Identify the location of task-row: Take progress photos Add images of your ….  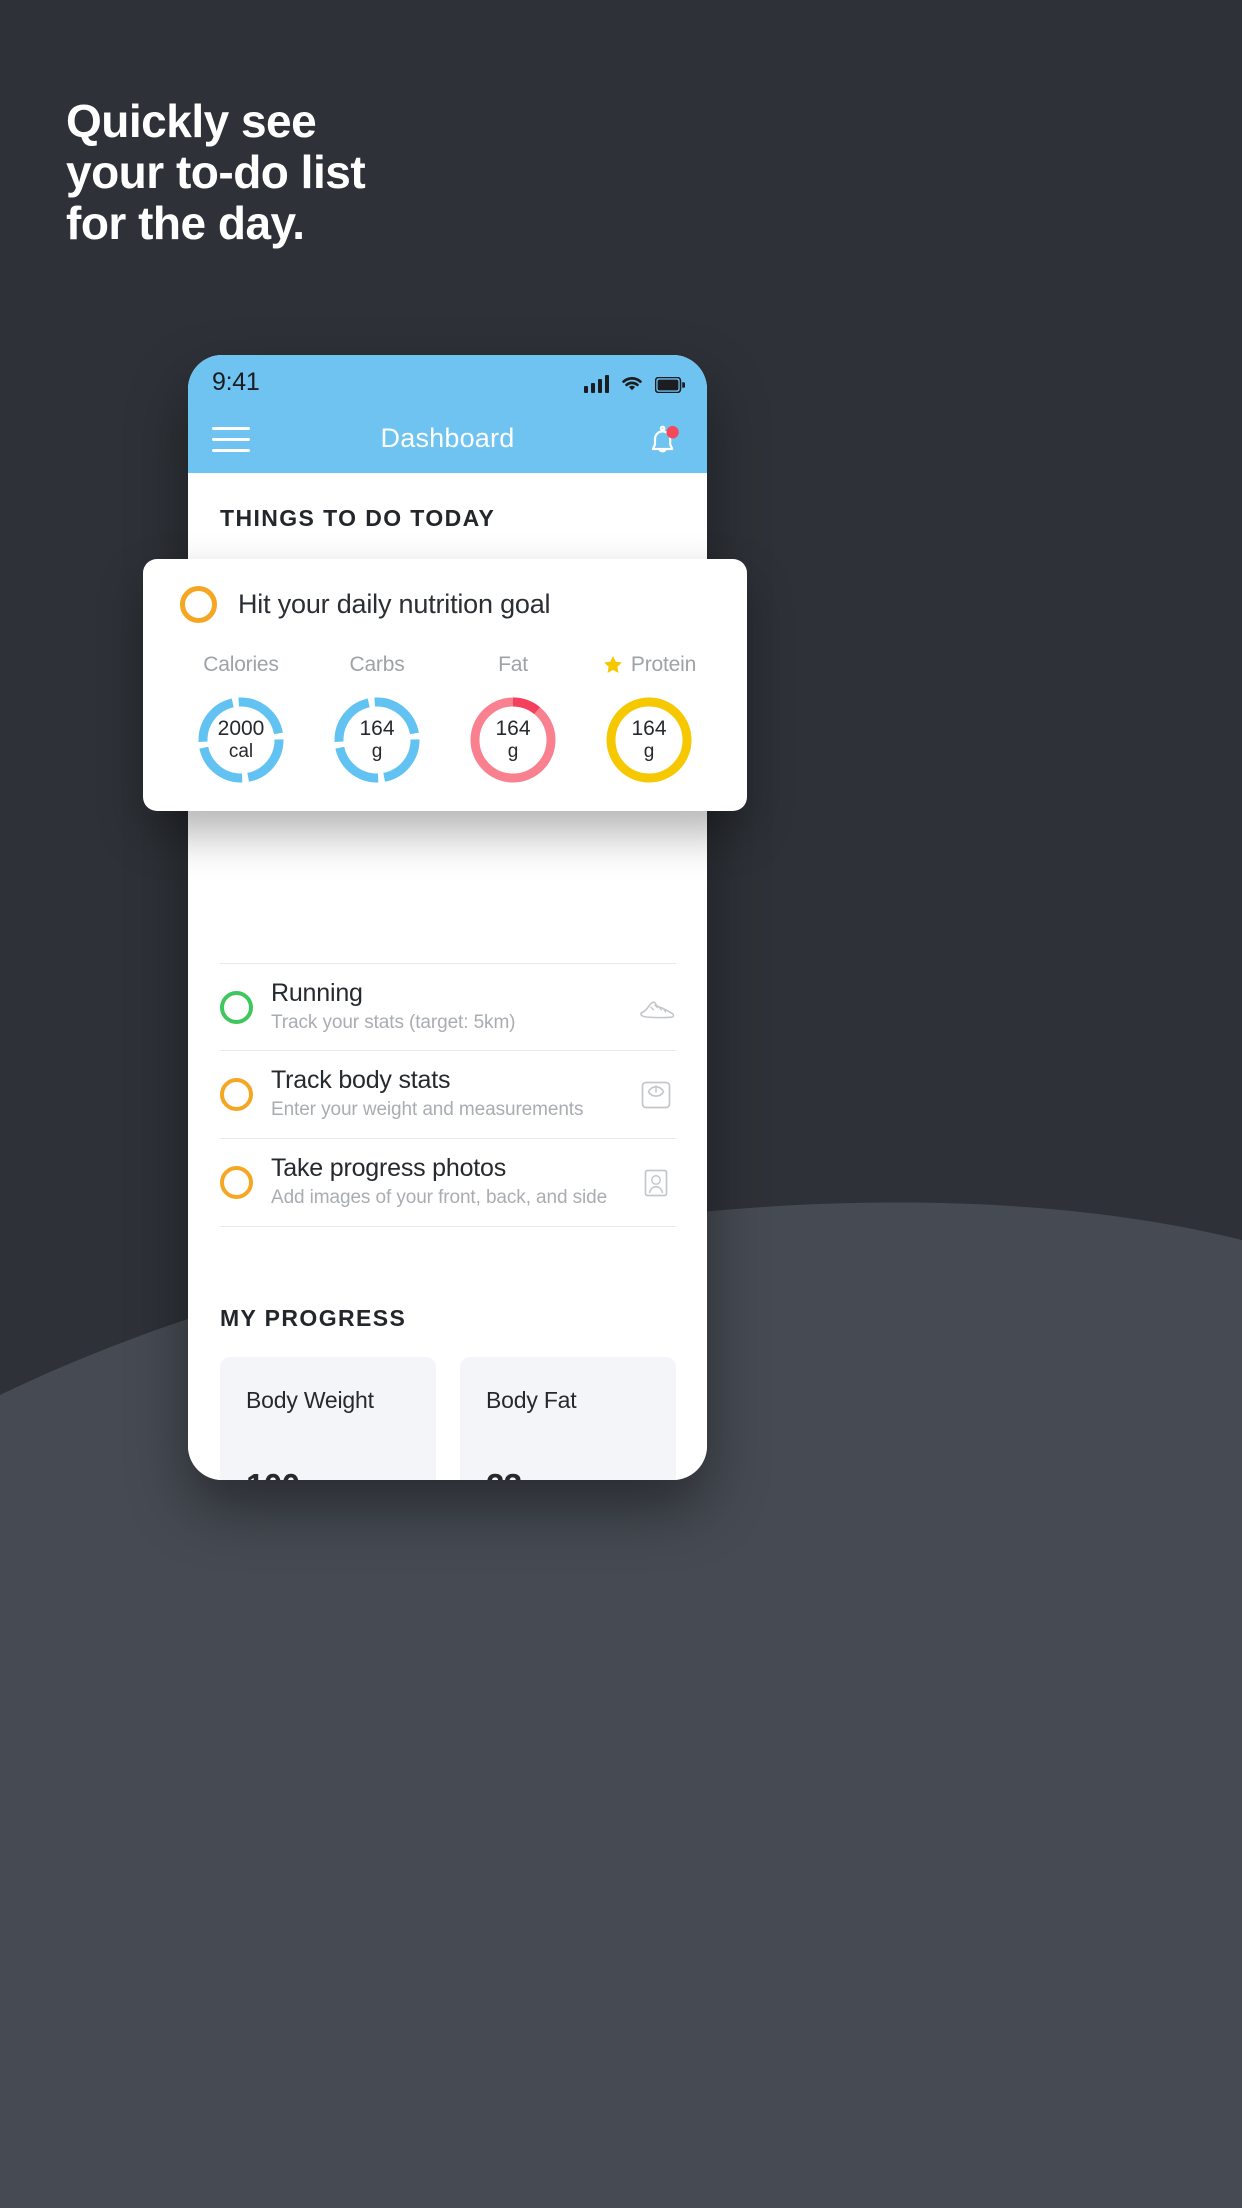
(448, 1183).